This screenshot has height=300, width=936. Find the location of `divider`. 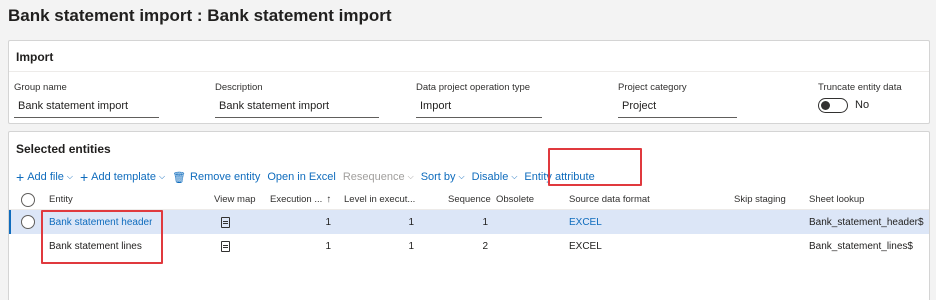

divider is located at coordinates (469, 71).